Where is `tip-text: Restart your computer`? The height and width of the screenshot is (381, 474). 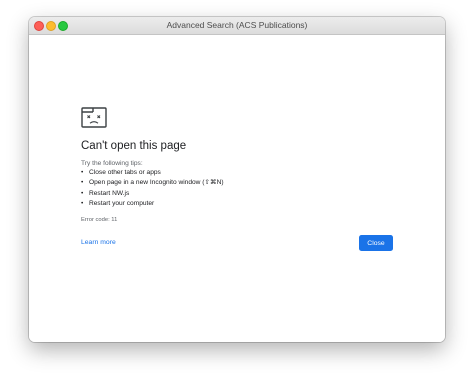
tip-text: Restart your computer is located at coordinates (122, 203).